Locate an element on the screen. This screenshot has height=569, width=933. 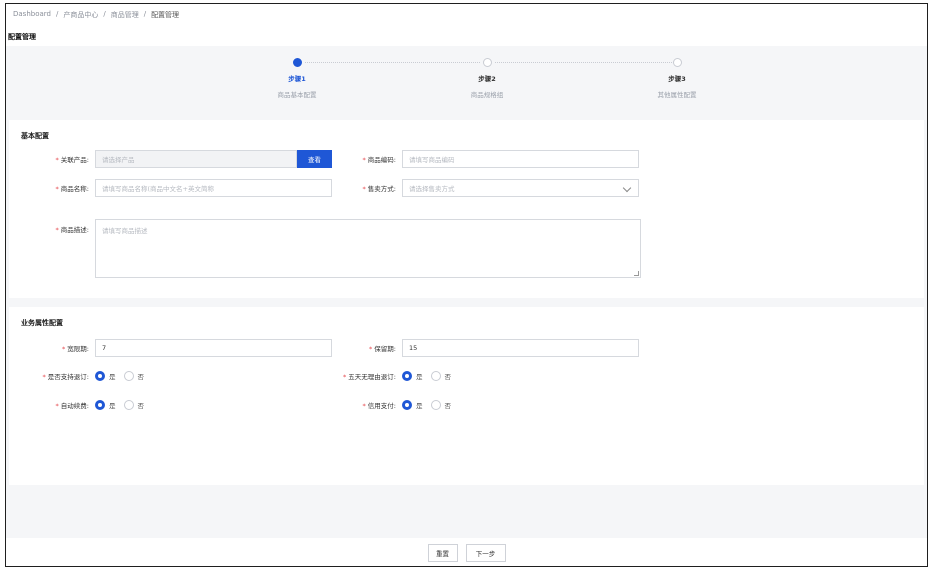
step-1-dot is located at coordinates (297, 62).